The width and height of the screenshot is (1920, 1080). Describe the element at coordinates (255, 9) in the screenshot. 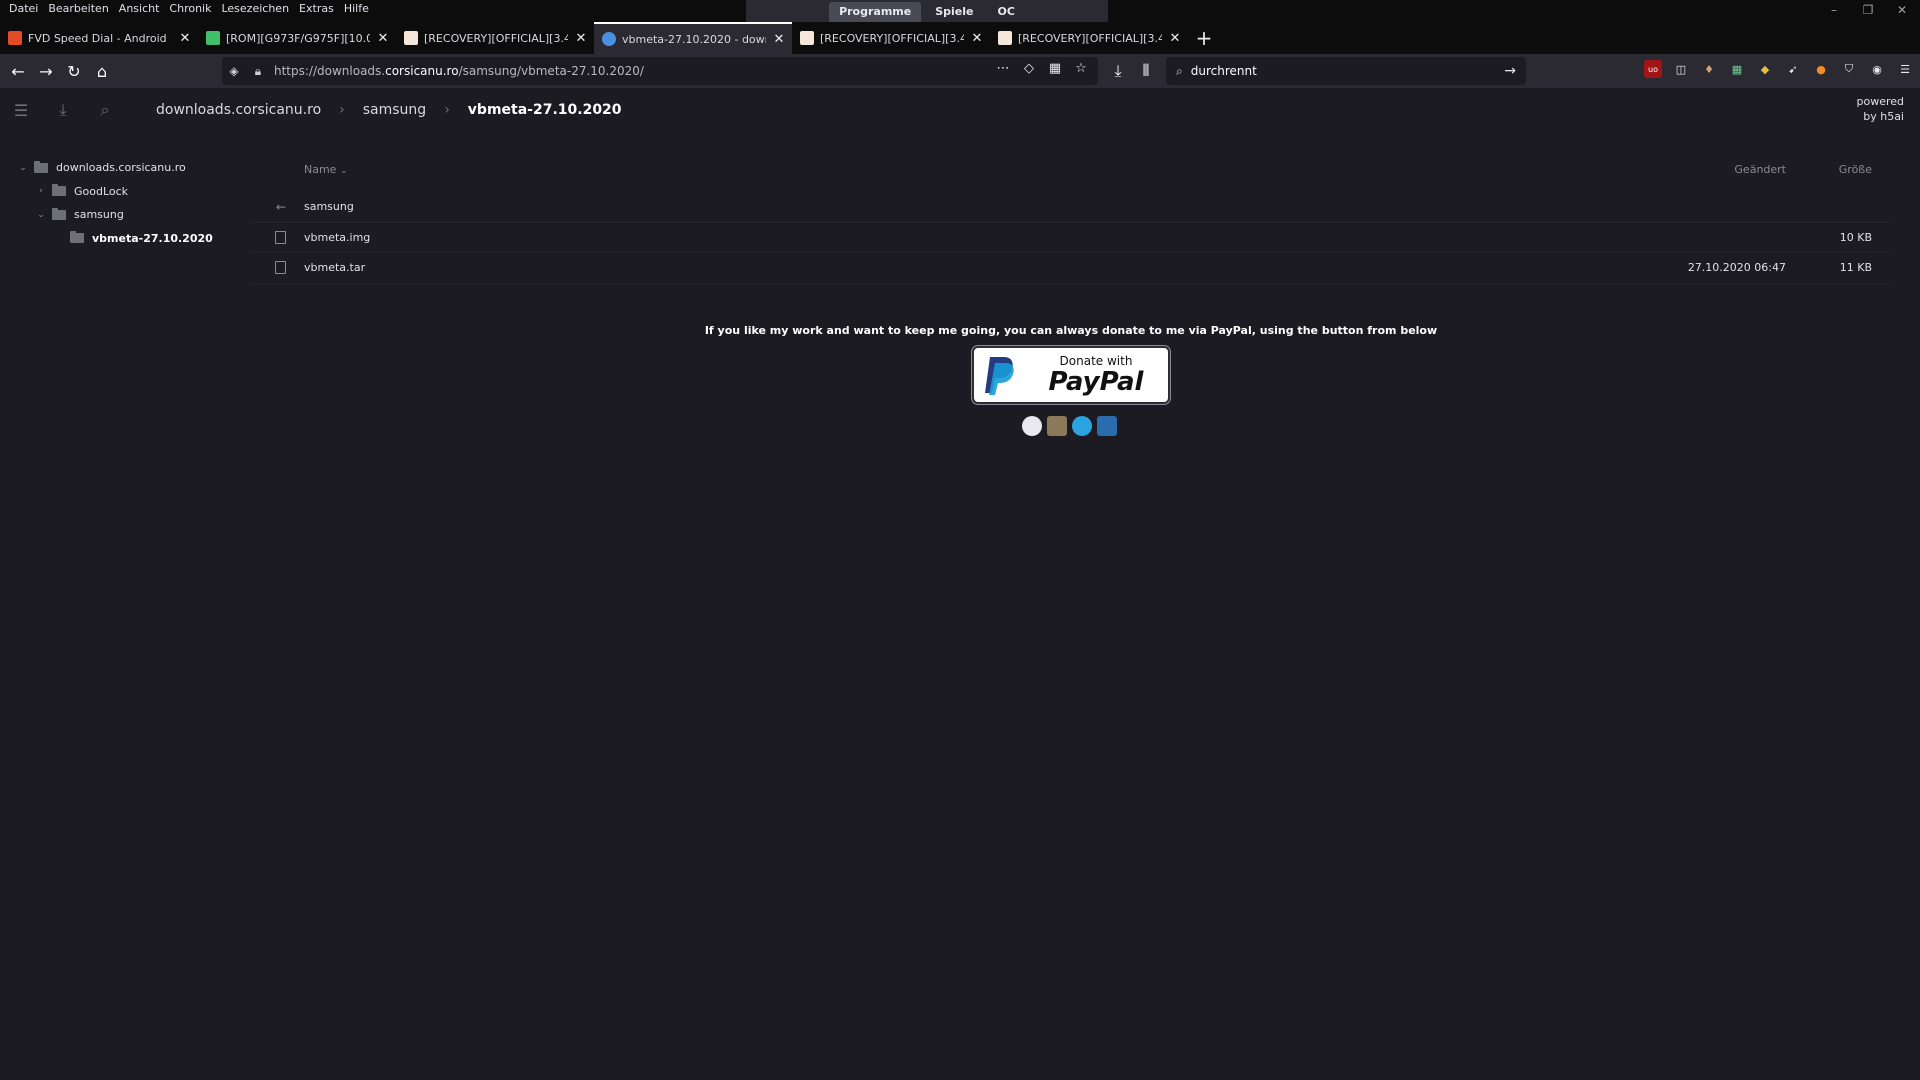

I see `menu-lesezeichen: Lesezeichen` at that location.